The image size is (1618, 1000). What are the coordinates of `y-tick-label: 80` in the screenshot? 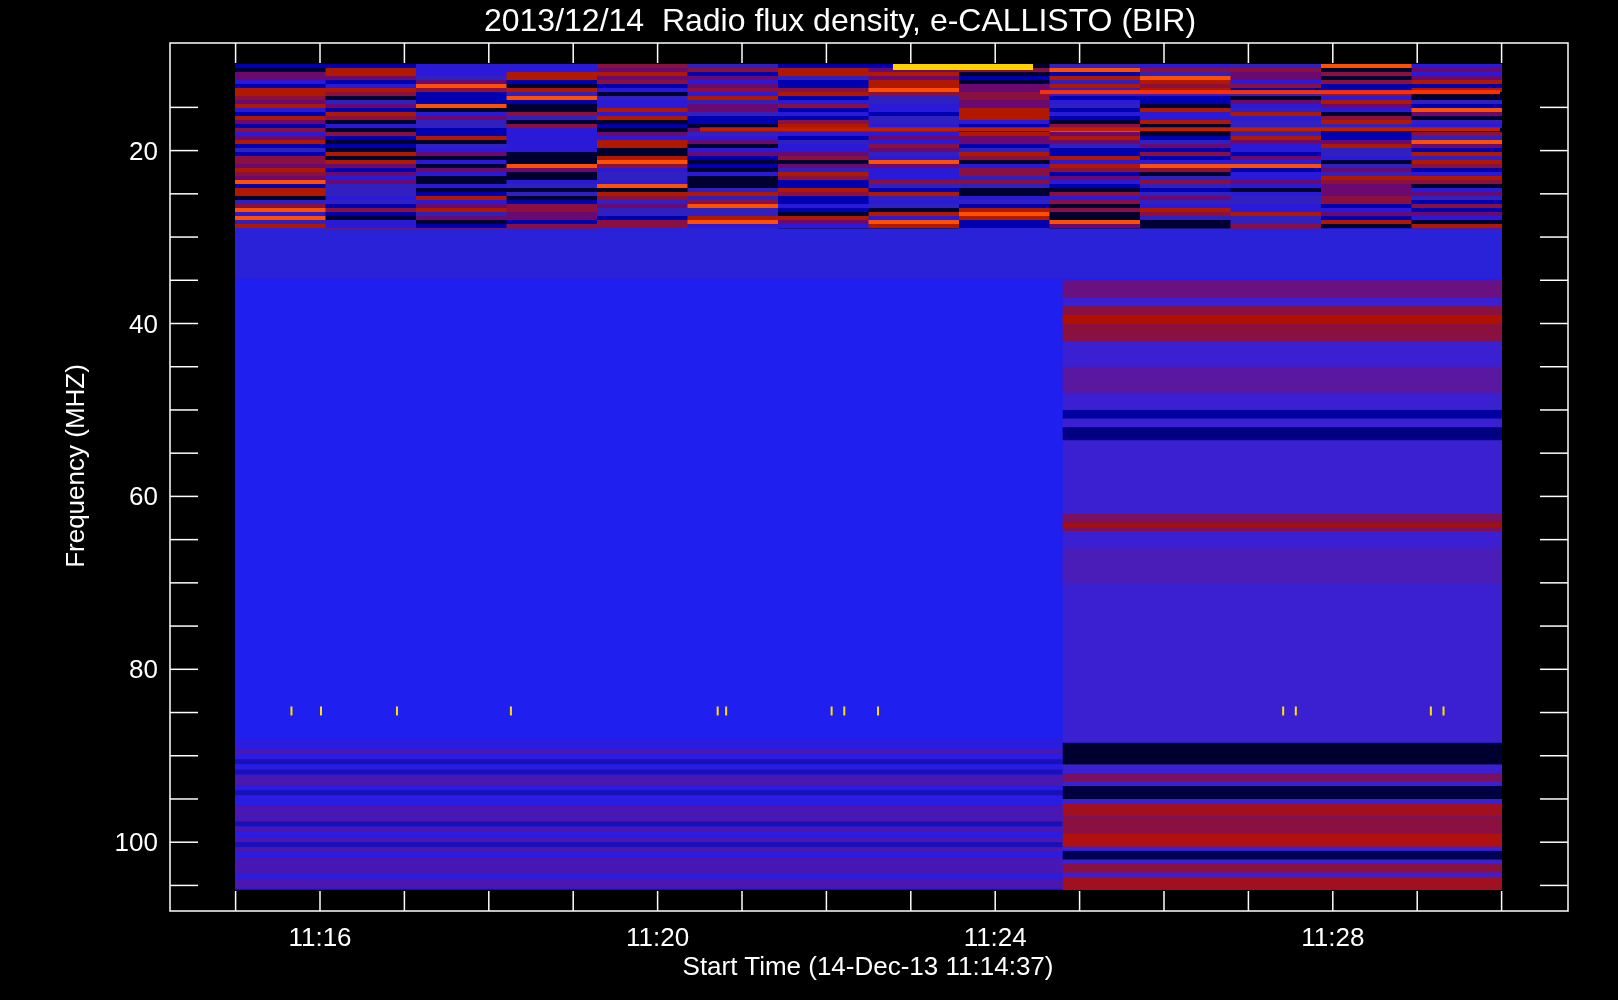 It's located at (143, 669).